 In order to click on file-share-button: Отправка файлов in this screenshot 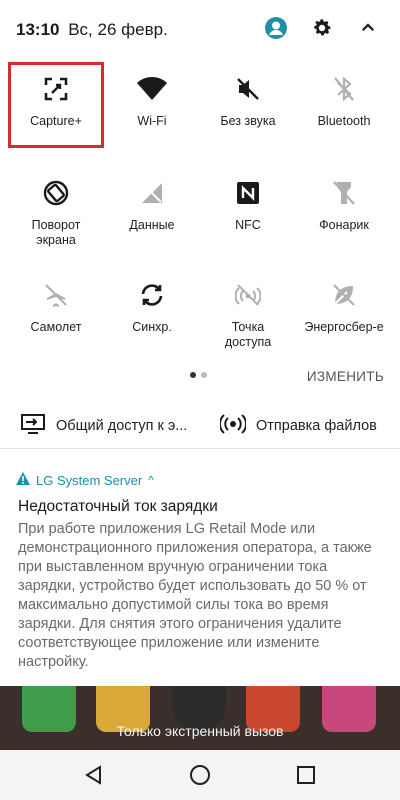, I will do `click(297, 426)`.